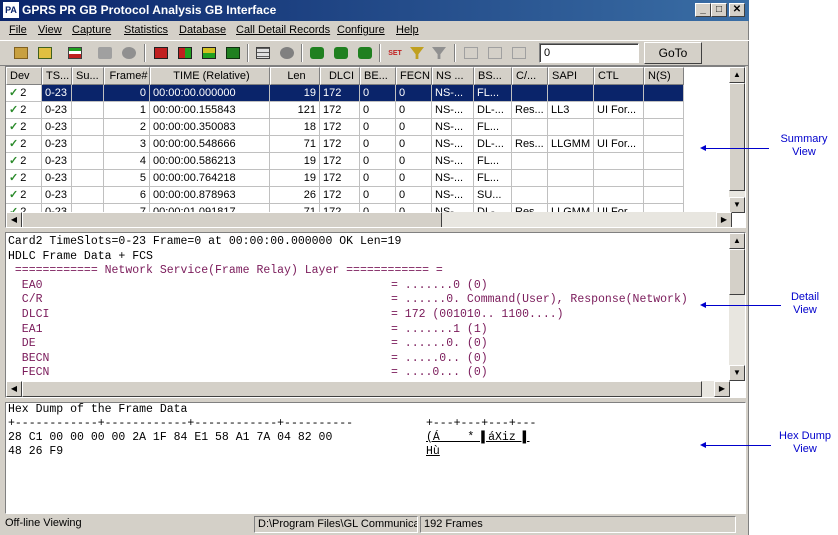 This screenshot has width=838, height=535. What do you see at coordinates (263, 53) in the screenshot?
I see `table-icon` at bounding box center [263, 53].